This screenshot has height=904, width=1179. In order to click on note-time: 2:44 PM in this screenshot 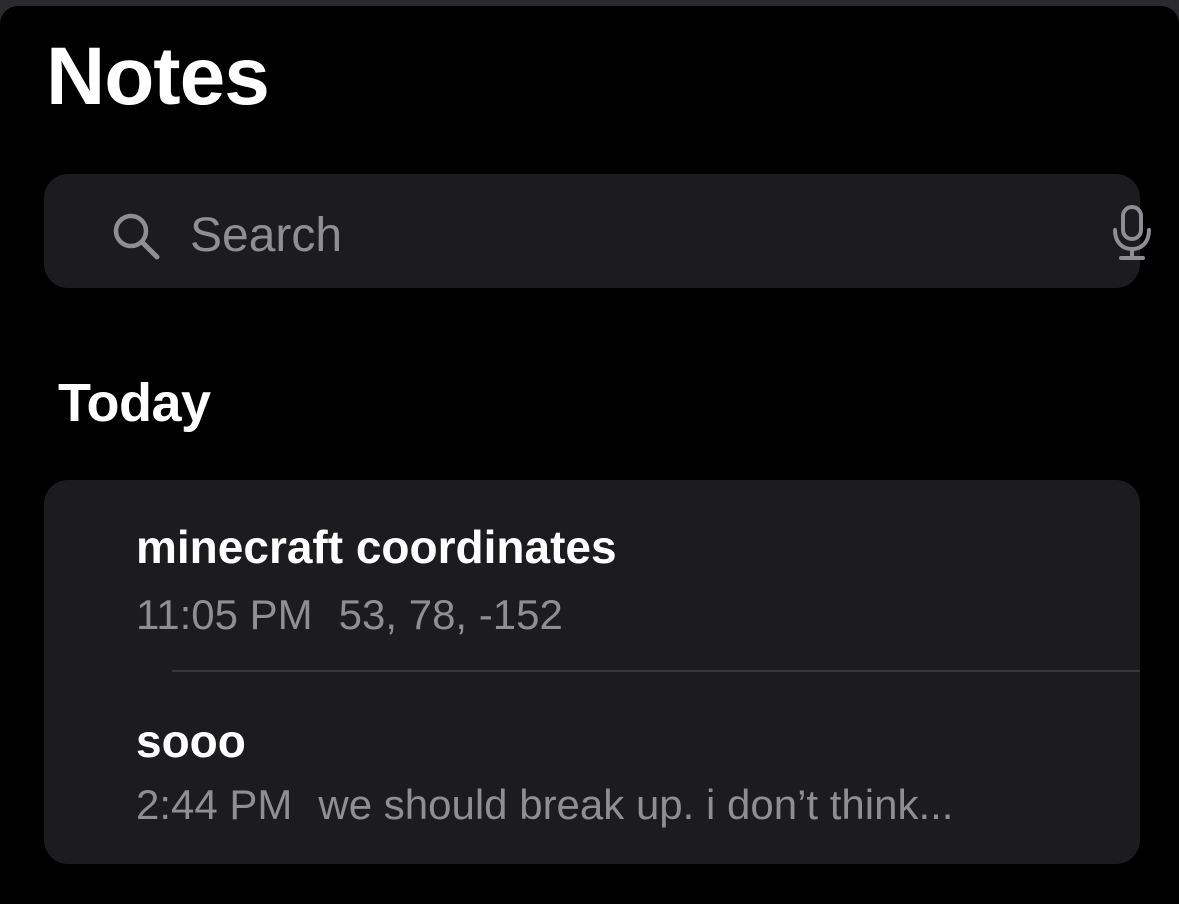, I will do `click(214, 804)`.